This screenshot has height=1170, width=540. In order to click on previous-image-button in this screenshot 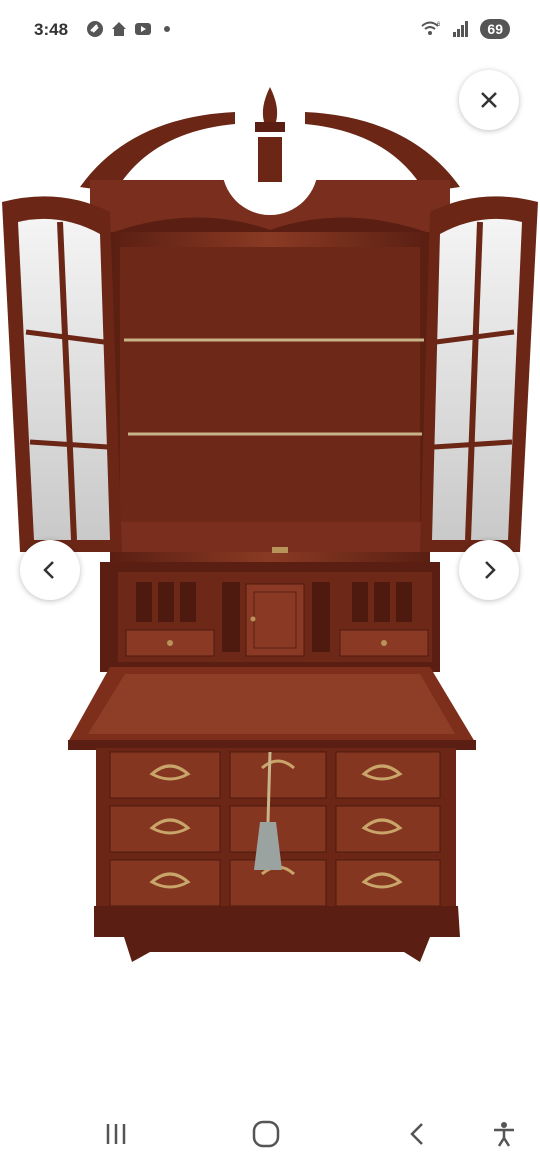, I will do `click(50, 570)`.